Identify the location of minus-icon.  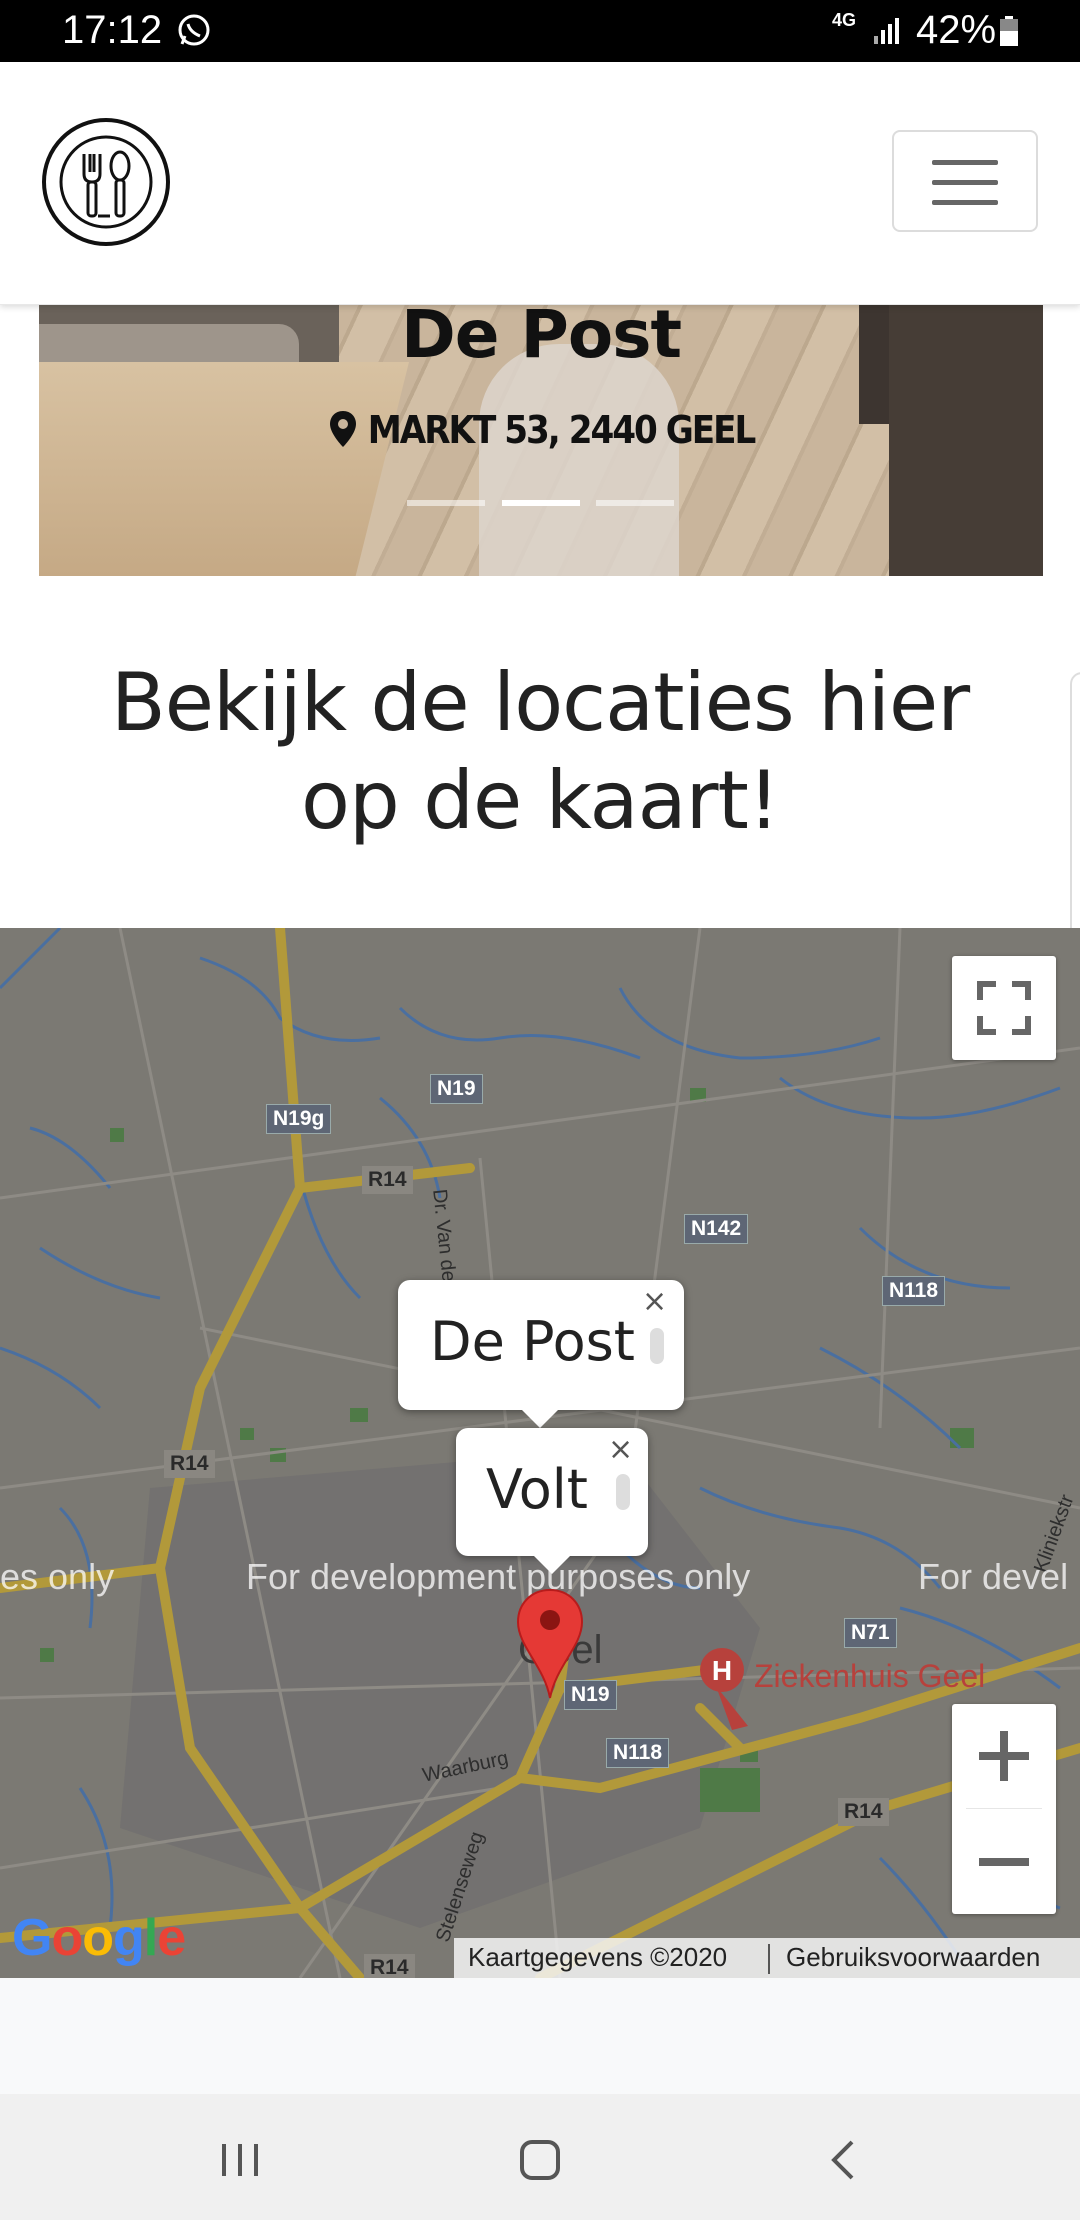
(1004, 1862).